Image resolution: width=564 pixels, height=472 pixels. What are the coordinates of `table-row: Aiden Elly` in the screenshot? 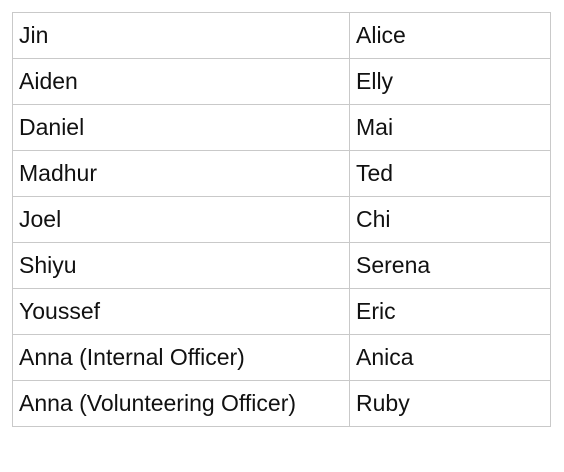 It's located at (281, 81).